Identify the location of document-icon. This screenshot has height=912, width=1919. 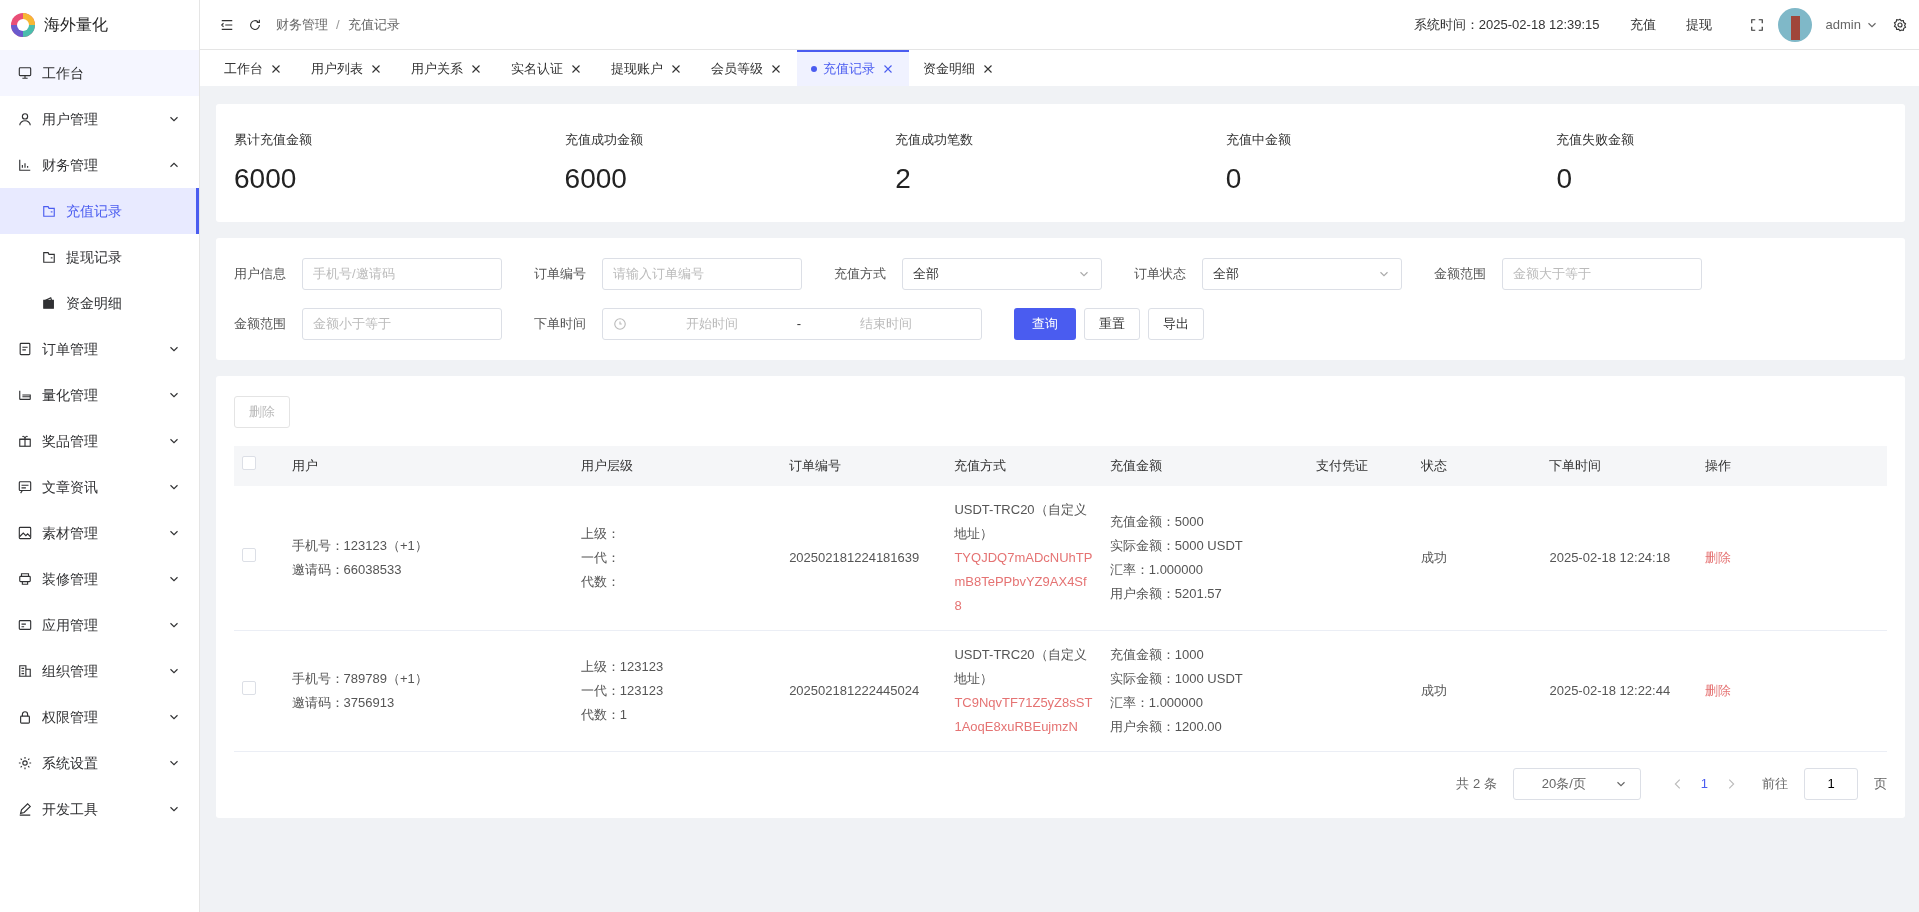
(25, 349).